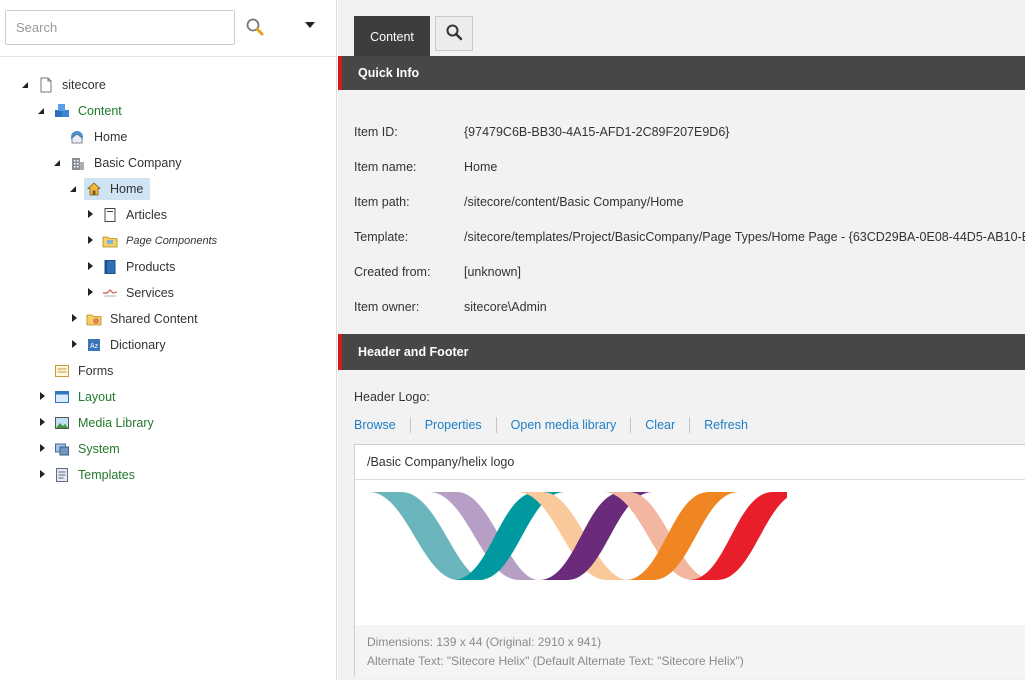 The width and height of the screenshot is (1025, 680). Describe the element at coordinates (310, 25) in the screenshot. I see `chevron-down-icon` at that location.